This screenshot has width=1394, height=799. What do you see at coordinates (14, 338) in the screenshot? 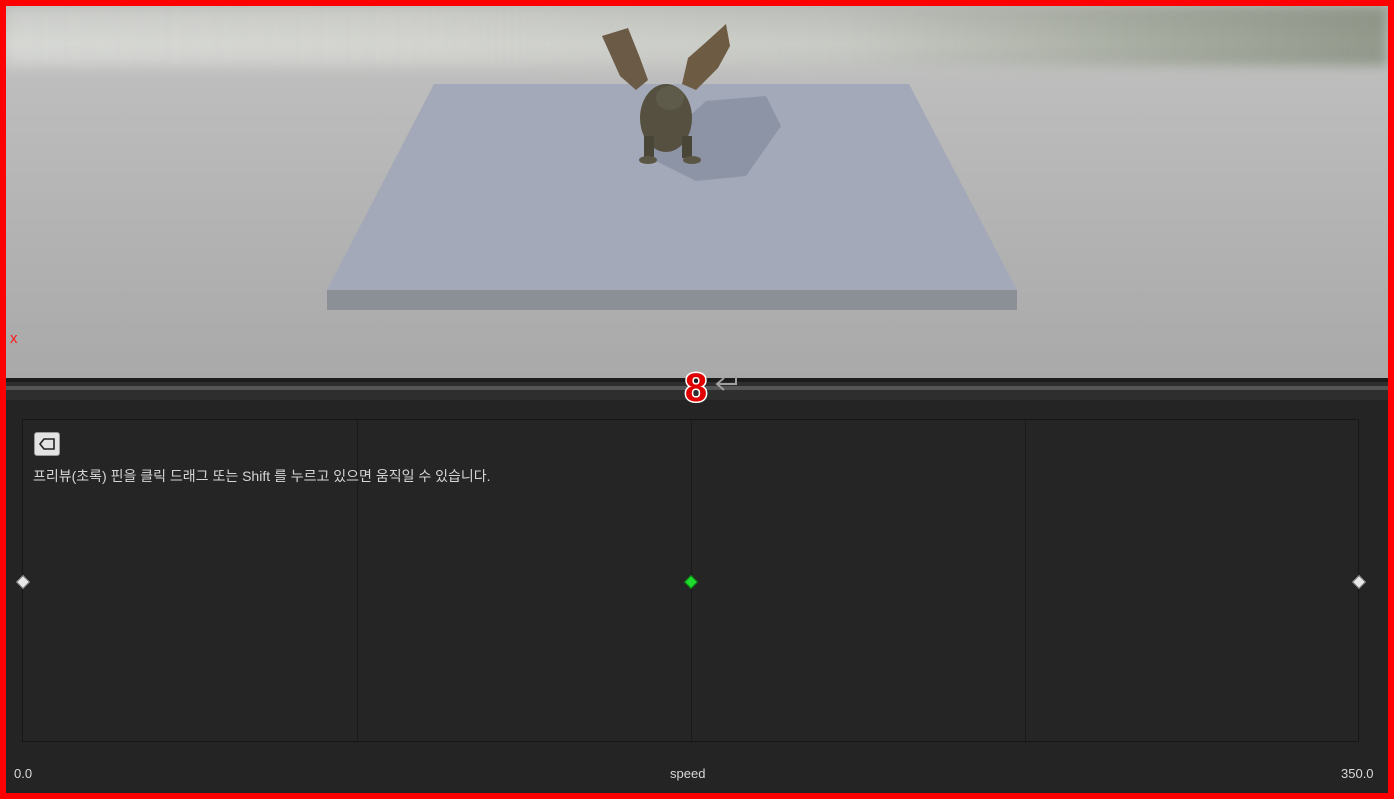
I see `axis-indicator-x: x` at bounding box center [14, 338].